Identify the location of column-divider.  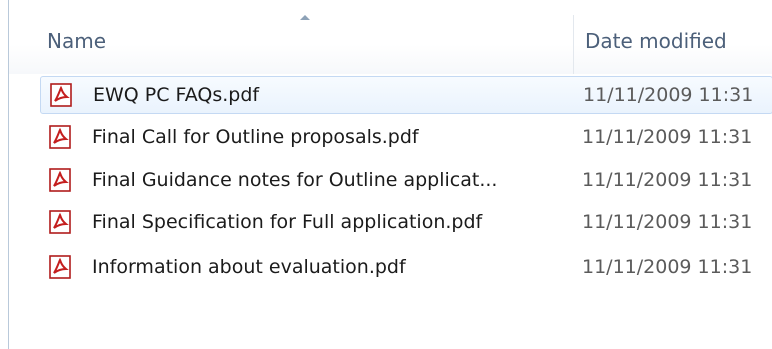
(573, 44).